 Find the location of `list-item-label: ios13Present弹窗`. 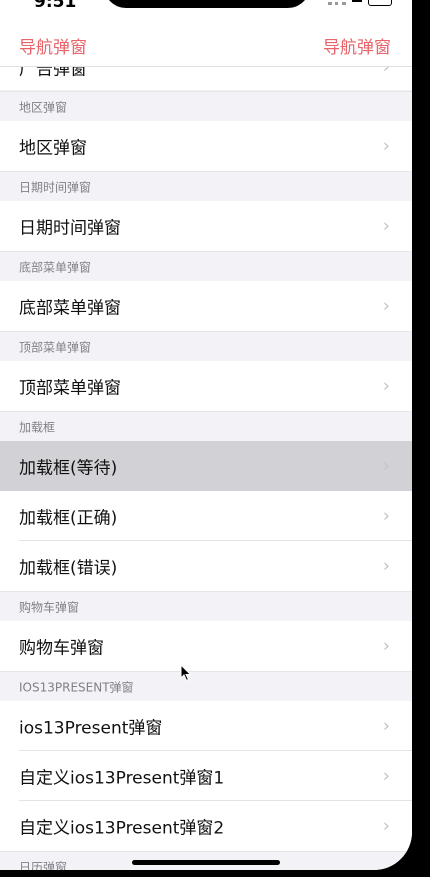

list-item-label: ios13Present弹窗 is located at coordinates (91, 728).